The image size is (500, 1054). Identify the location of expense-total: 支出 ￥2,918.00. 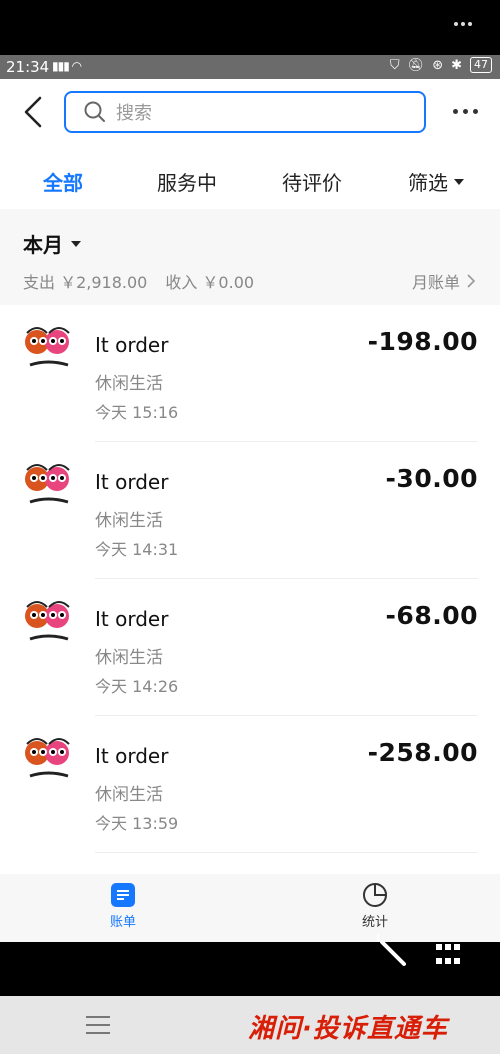
(85, 282).